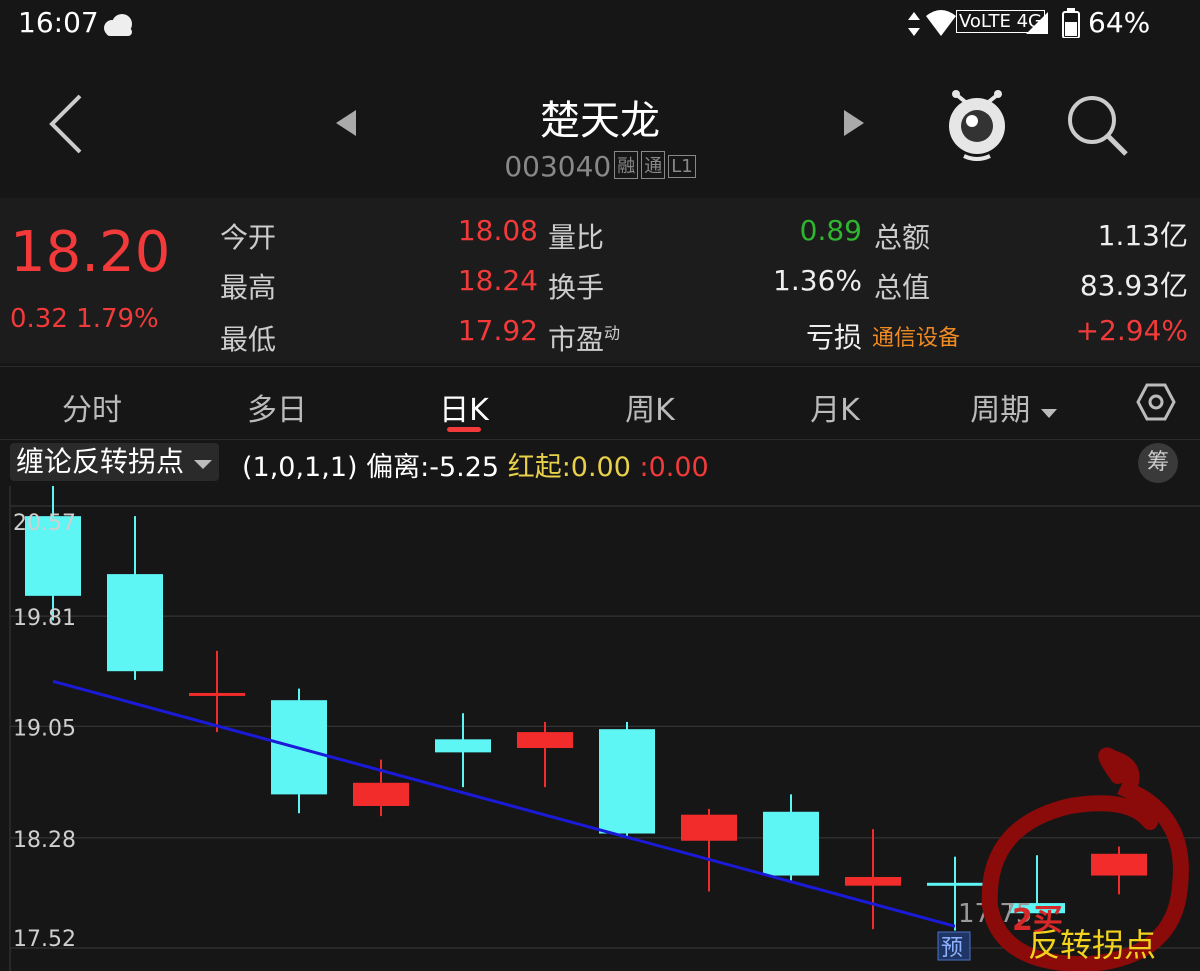 This screenshot has width=1200, height=971. I want to click on status-bar: 16:07 VoLTE 4G 64%, so click(600, 25).